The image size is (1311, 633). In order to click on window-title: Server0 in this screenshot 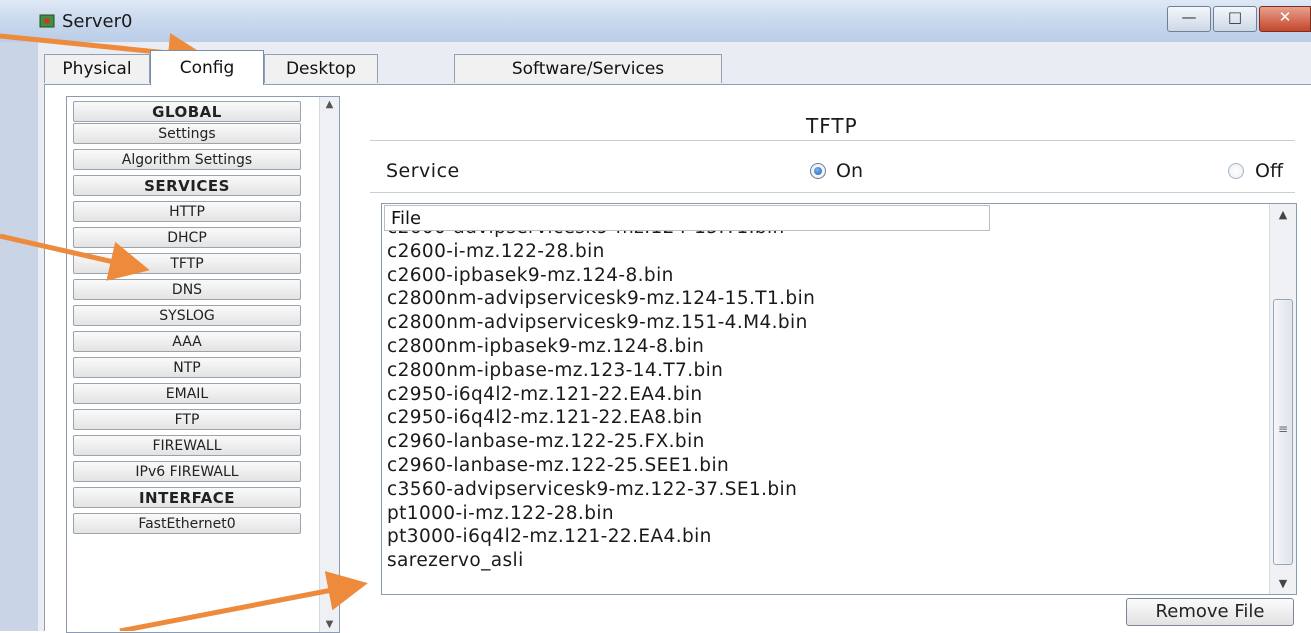, I will do `click(97, 21)`.